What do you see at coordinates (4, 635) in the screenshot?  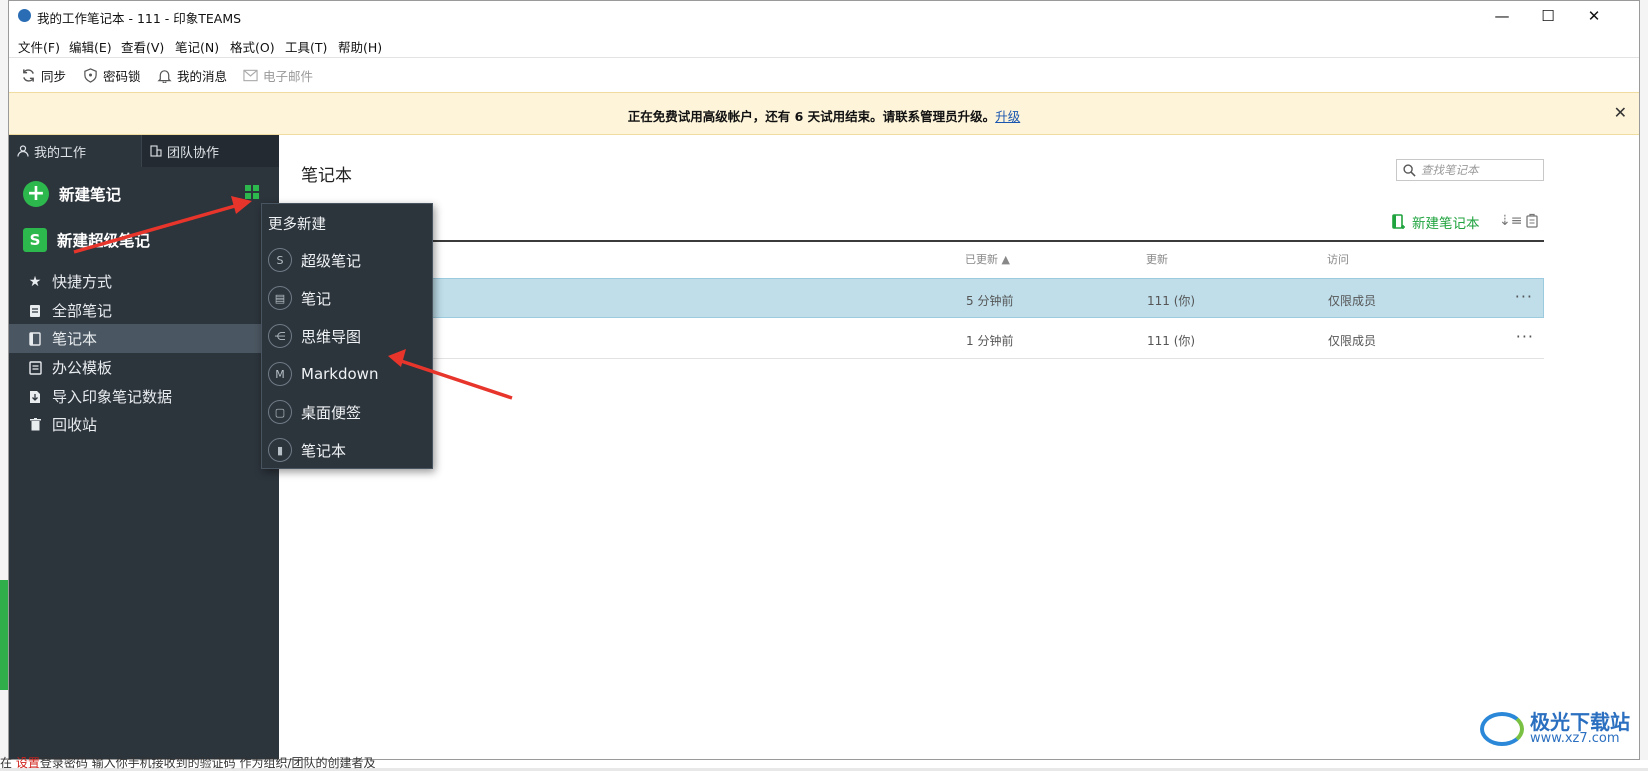 I see `background-green-strip` at bounding box center [4, 635].